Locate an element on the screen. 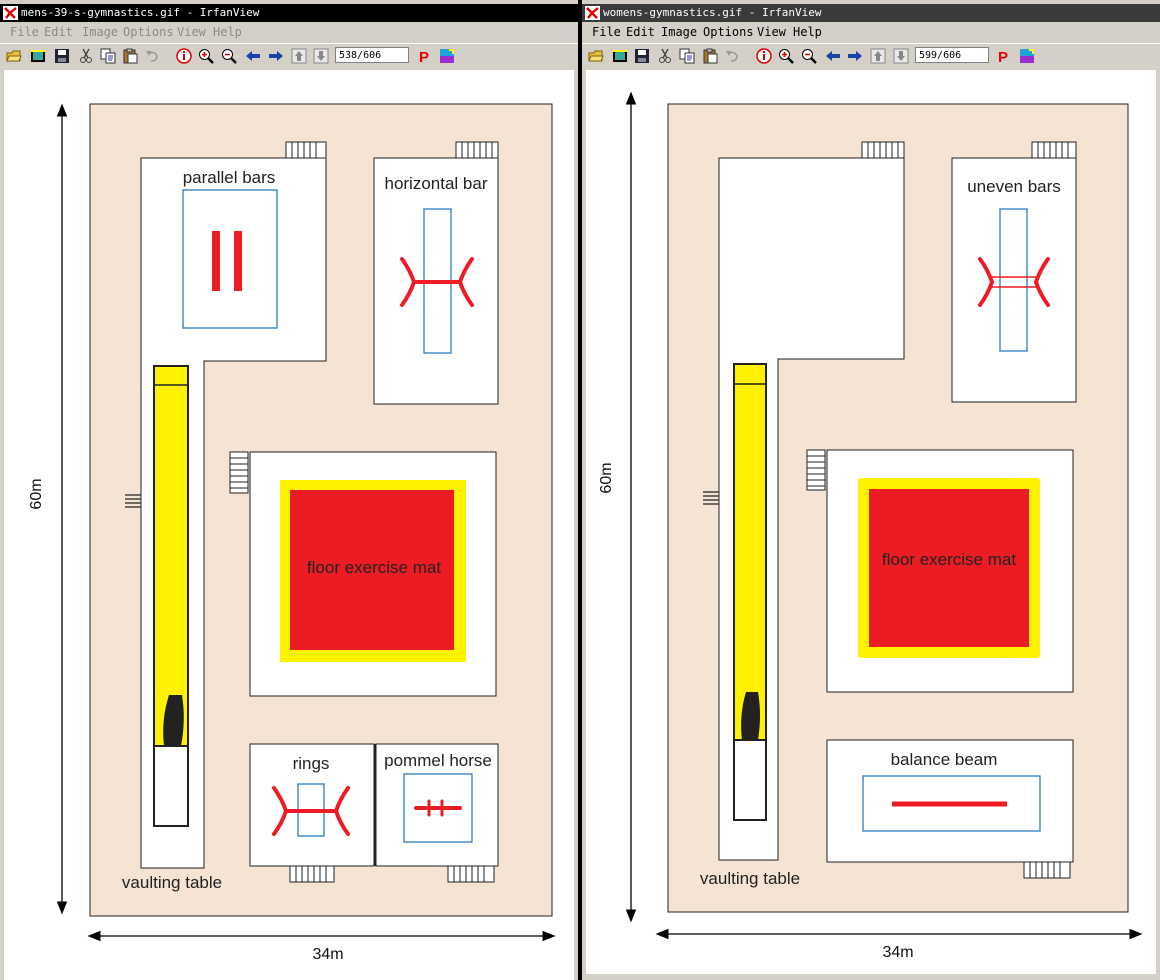  window-title: mens-39-s-gymnastics.gif - IrfanView is located at coordinates (140, 12).